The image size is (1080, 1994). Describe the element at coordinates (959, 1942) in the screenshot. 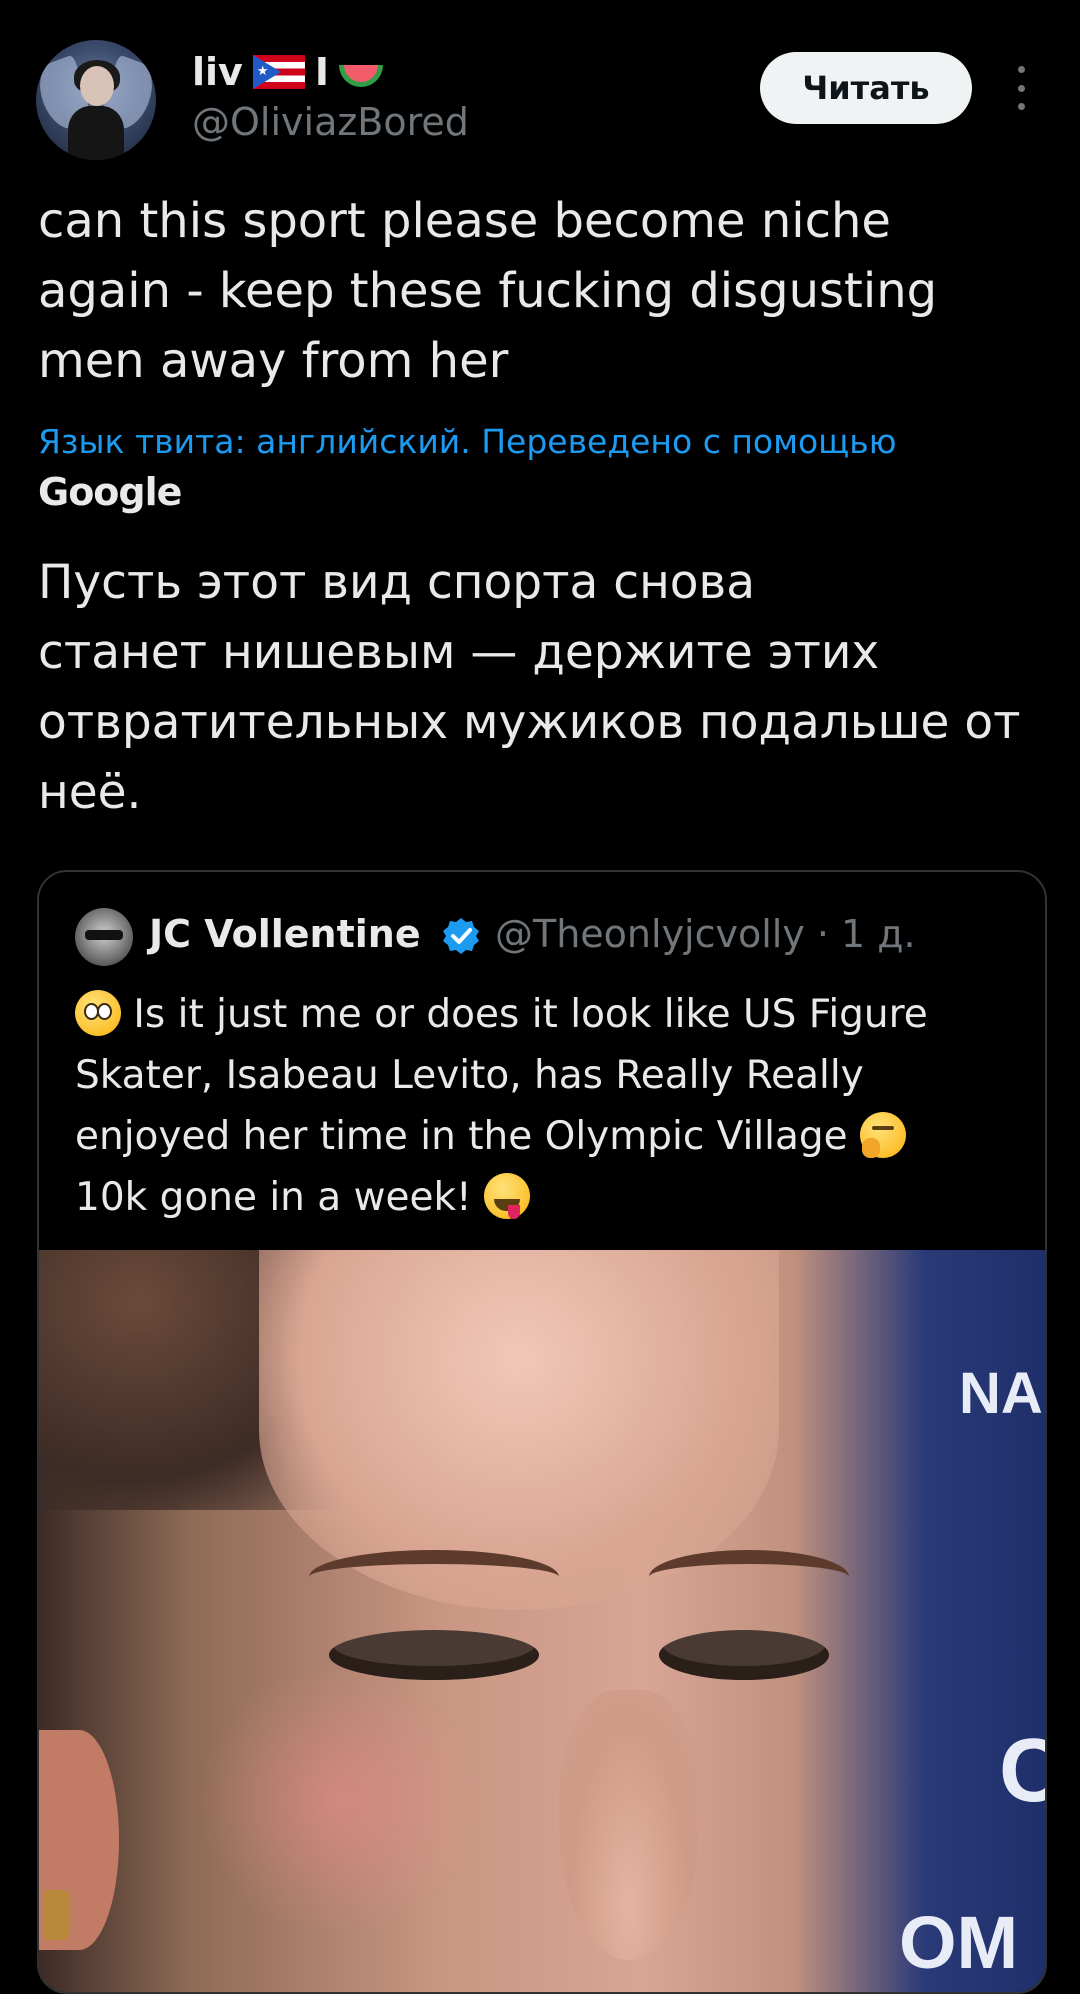

I see `media-background-text: OM` at that location.